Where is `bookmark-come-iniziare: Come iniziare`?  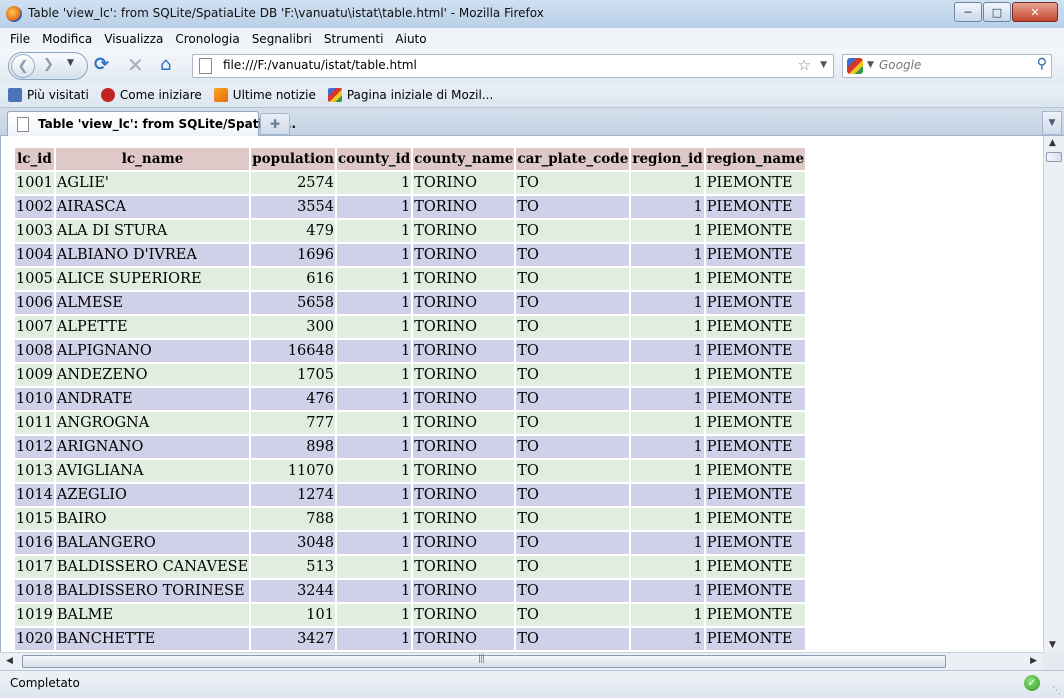
bookmark-come-iniziare: Come iniziare is located at coordinates (151, 95).